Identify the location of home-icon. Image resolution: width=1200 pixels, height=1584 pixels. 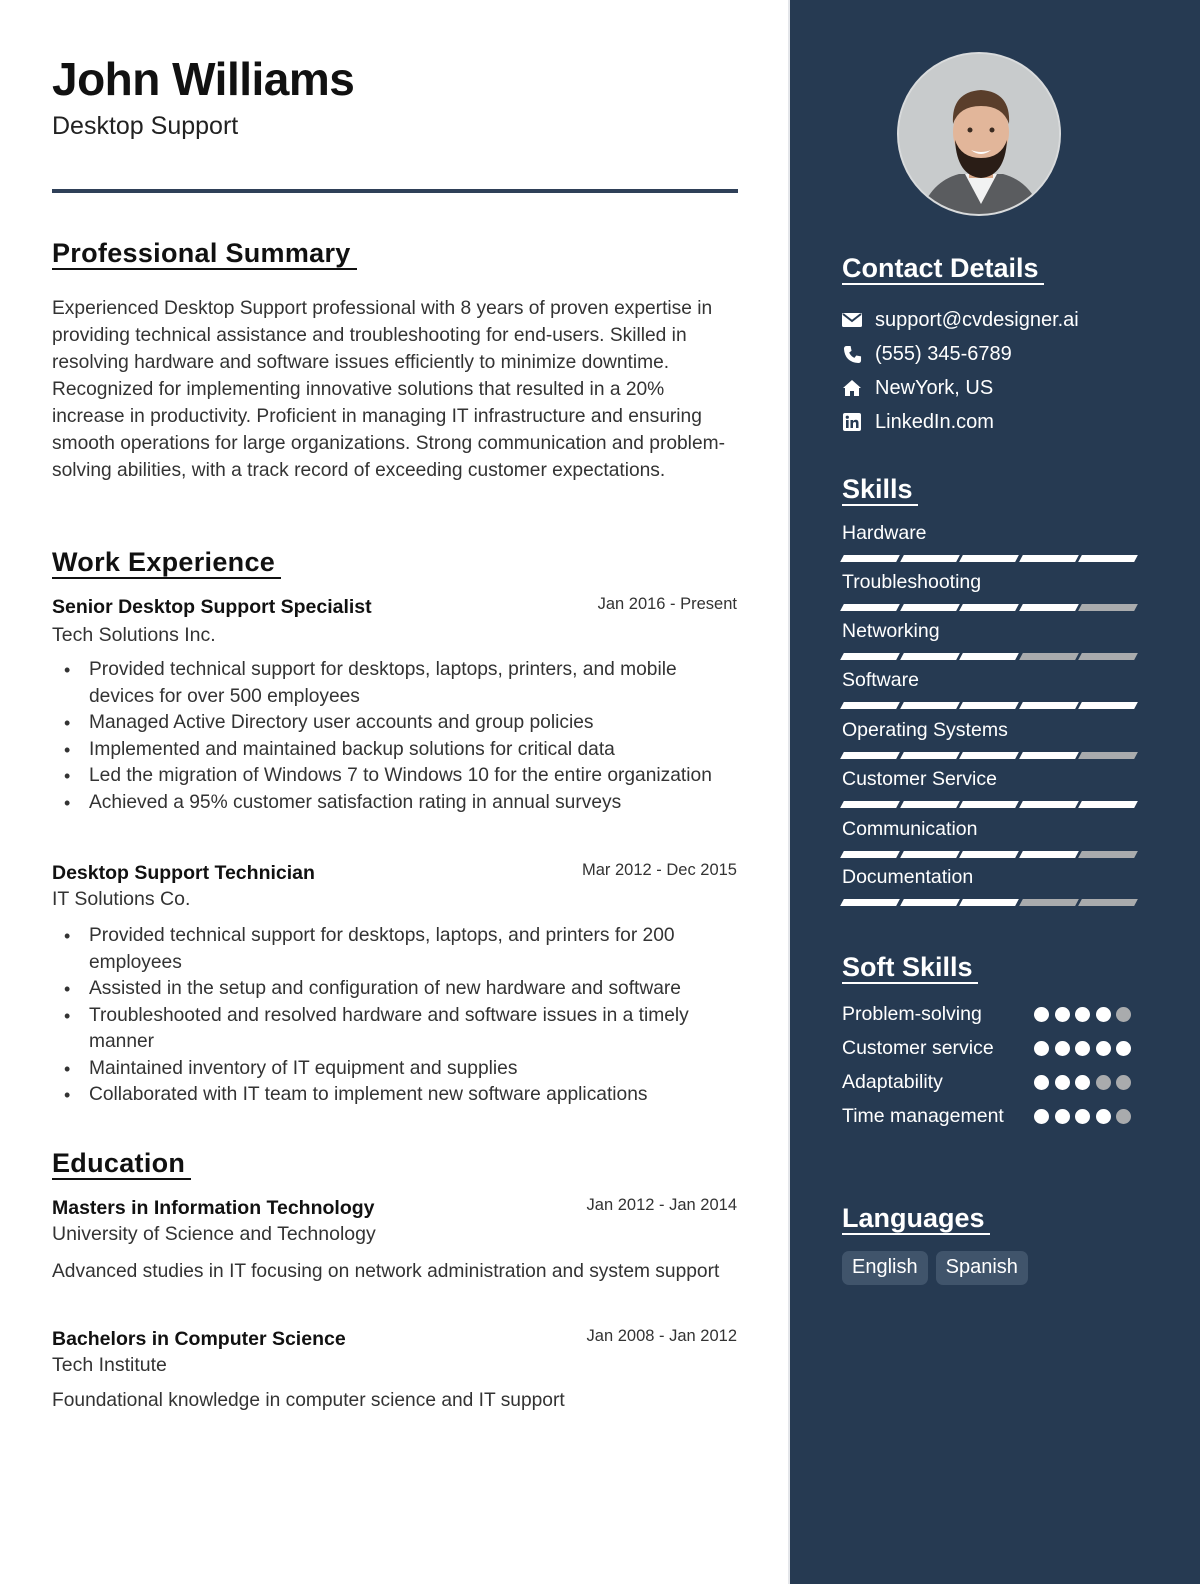
(852, 388).